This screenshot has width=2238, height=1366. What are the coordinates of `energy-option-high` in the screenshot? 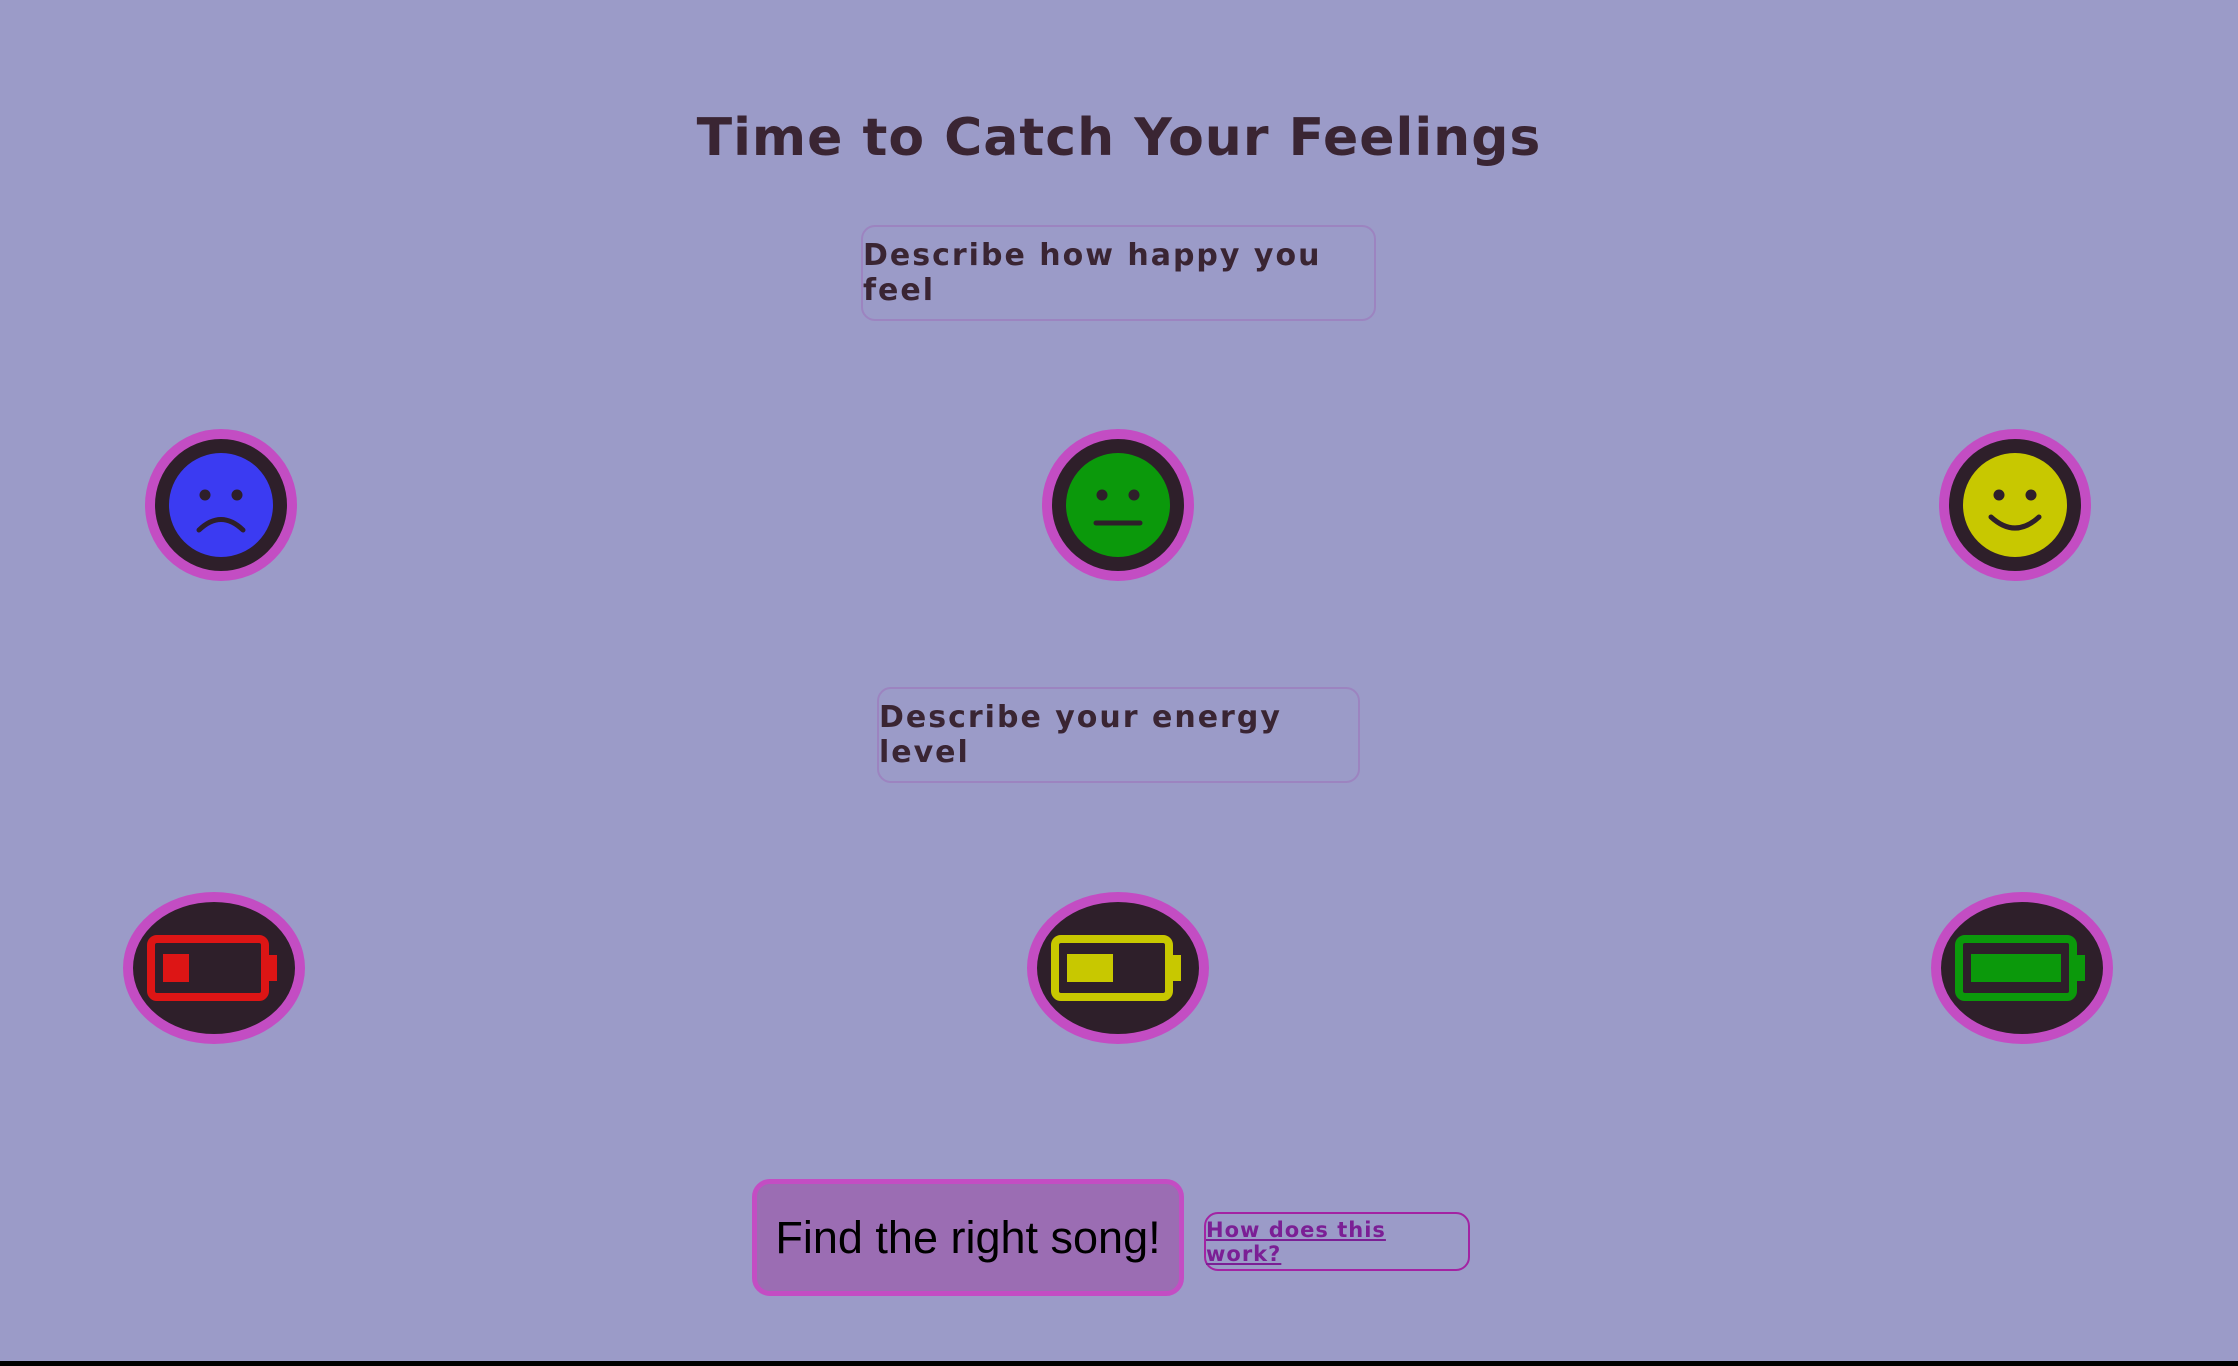 It's located at (2022, 968).